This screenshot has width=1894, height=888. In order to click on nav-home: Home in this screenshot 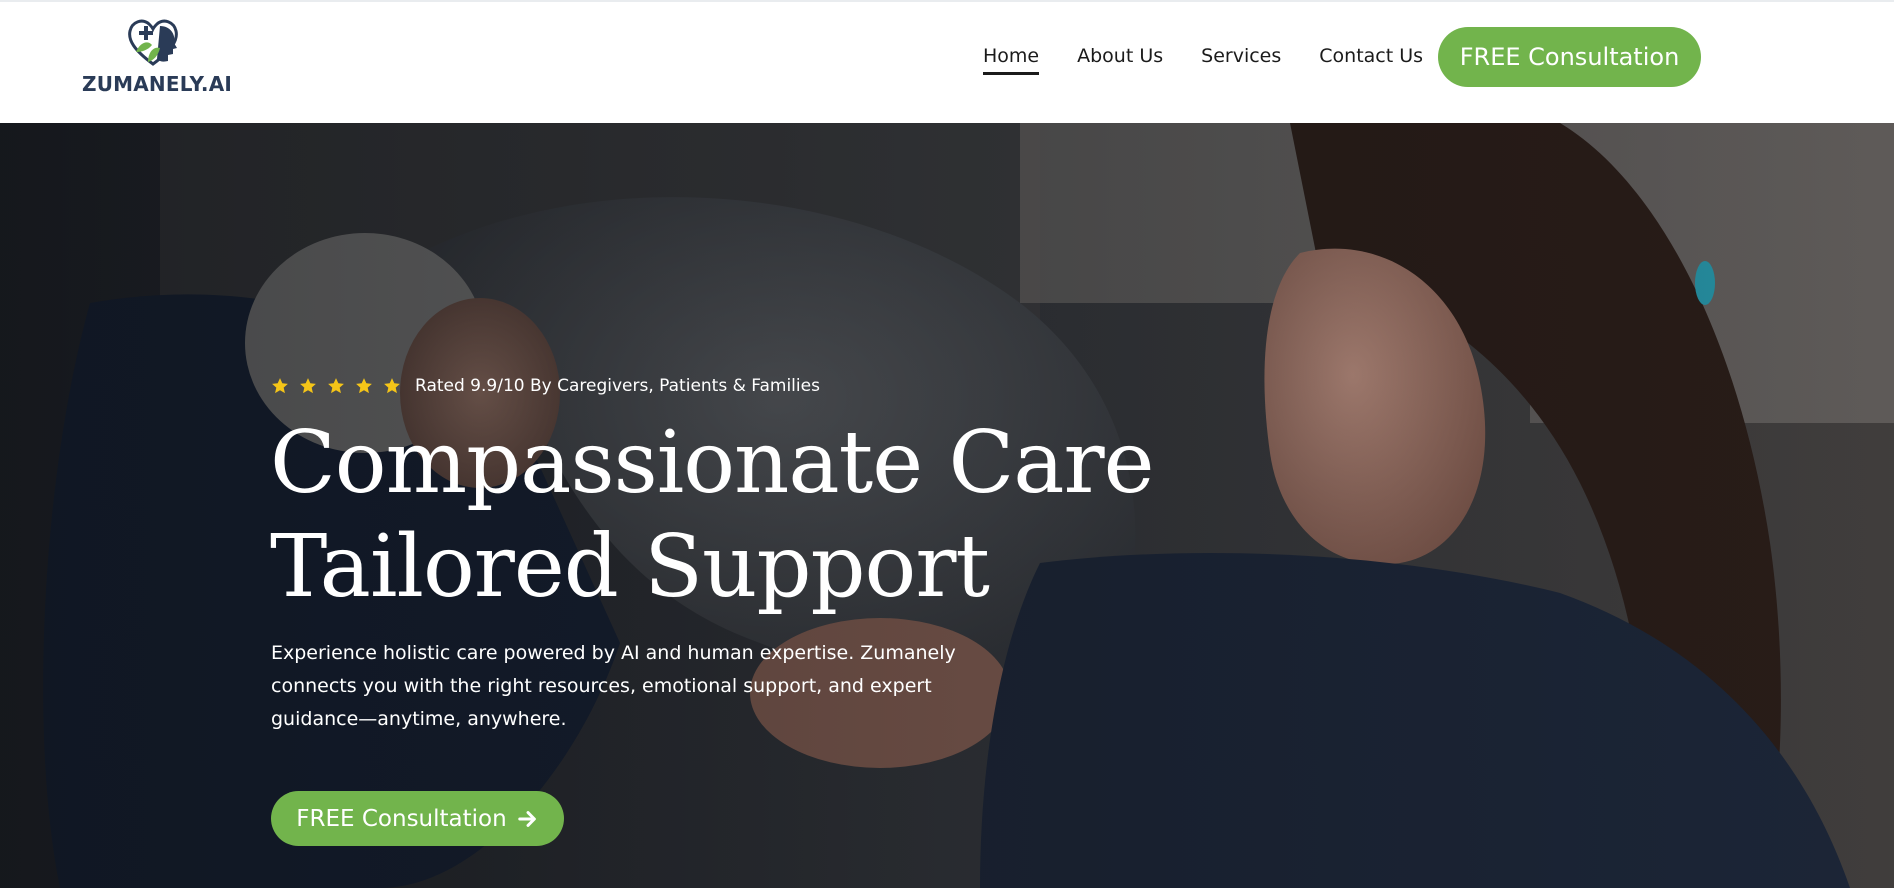, I will do `click(1011, 60)`.